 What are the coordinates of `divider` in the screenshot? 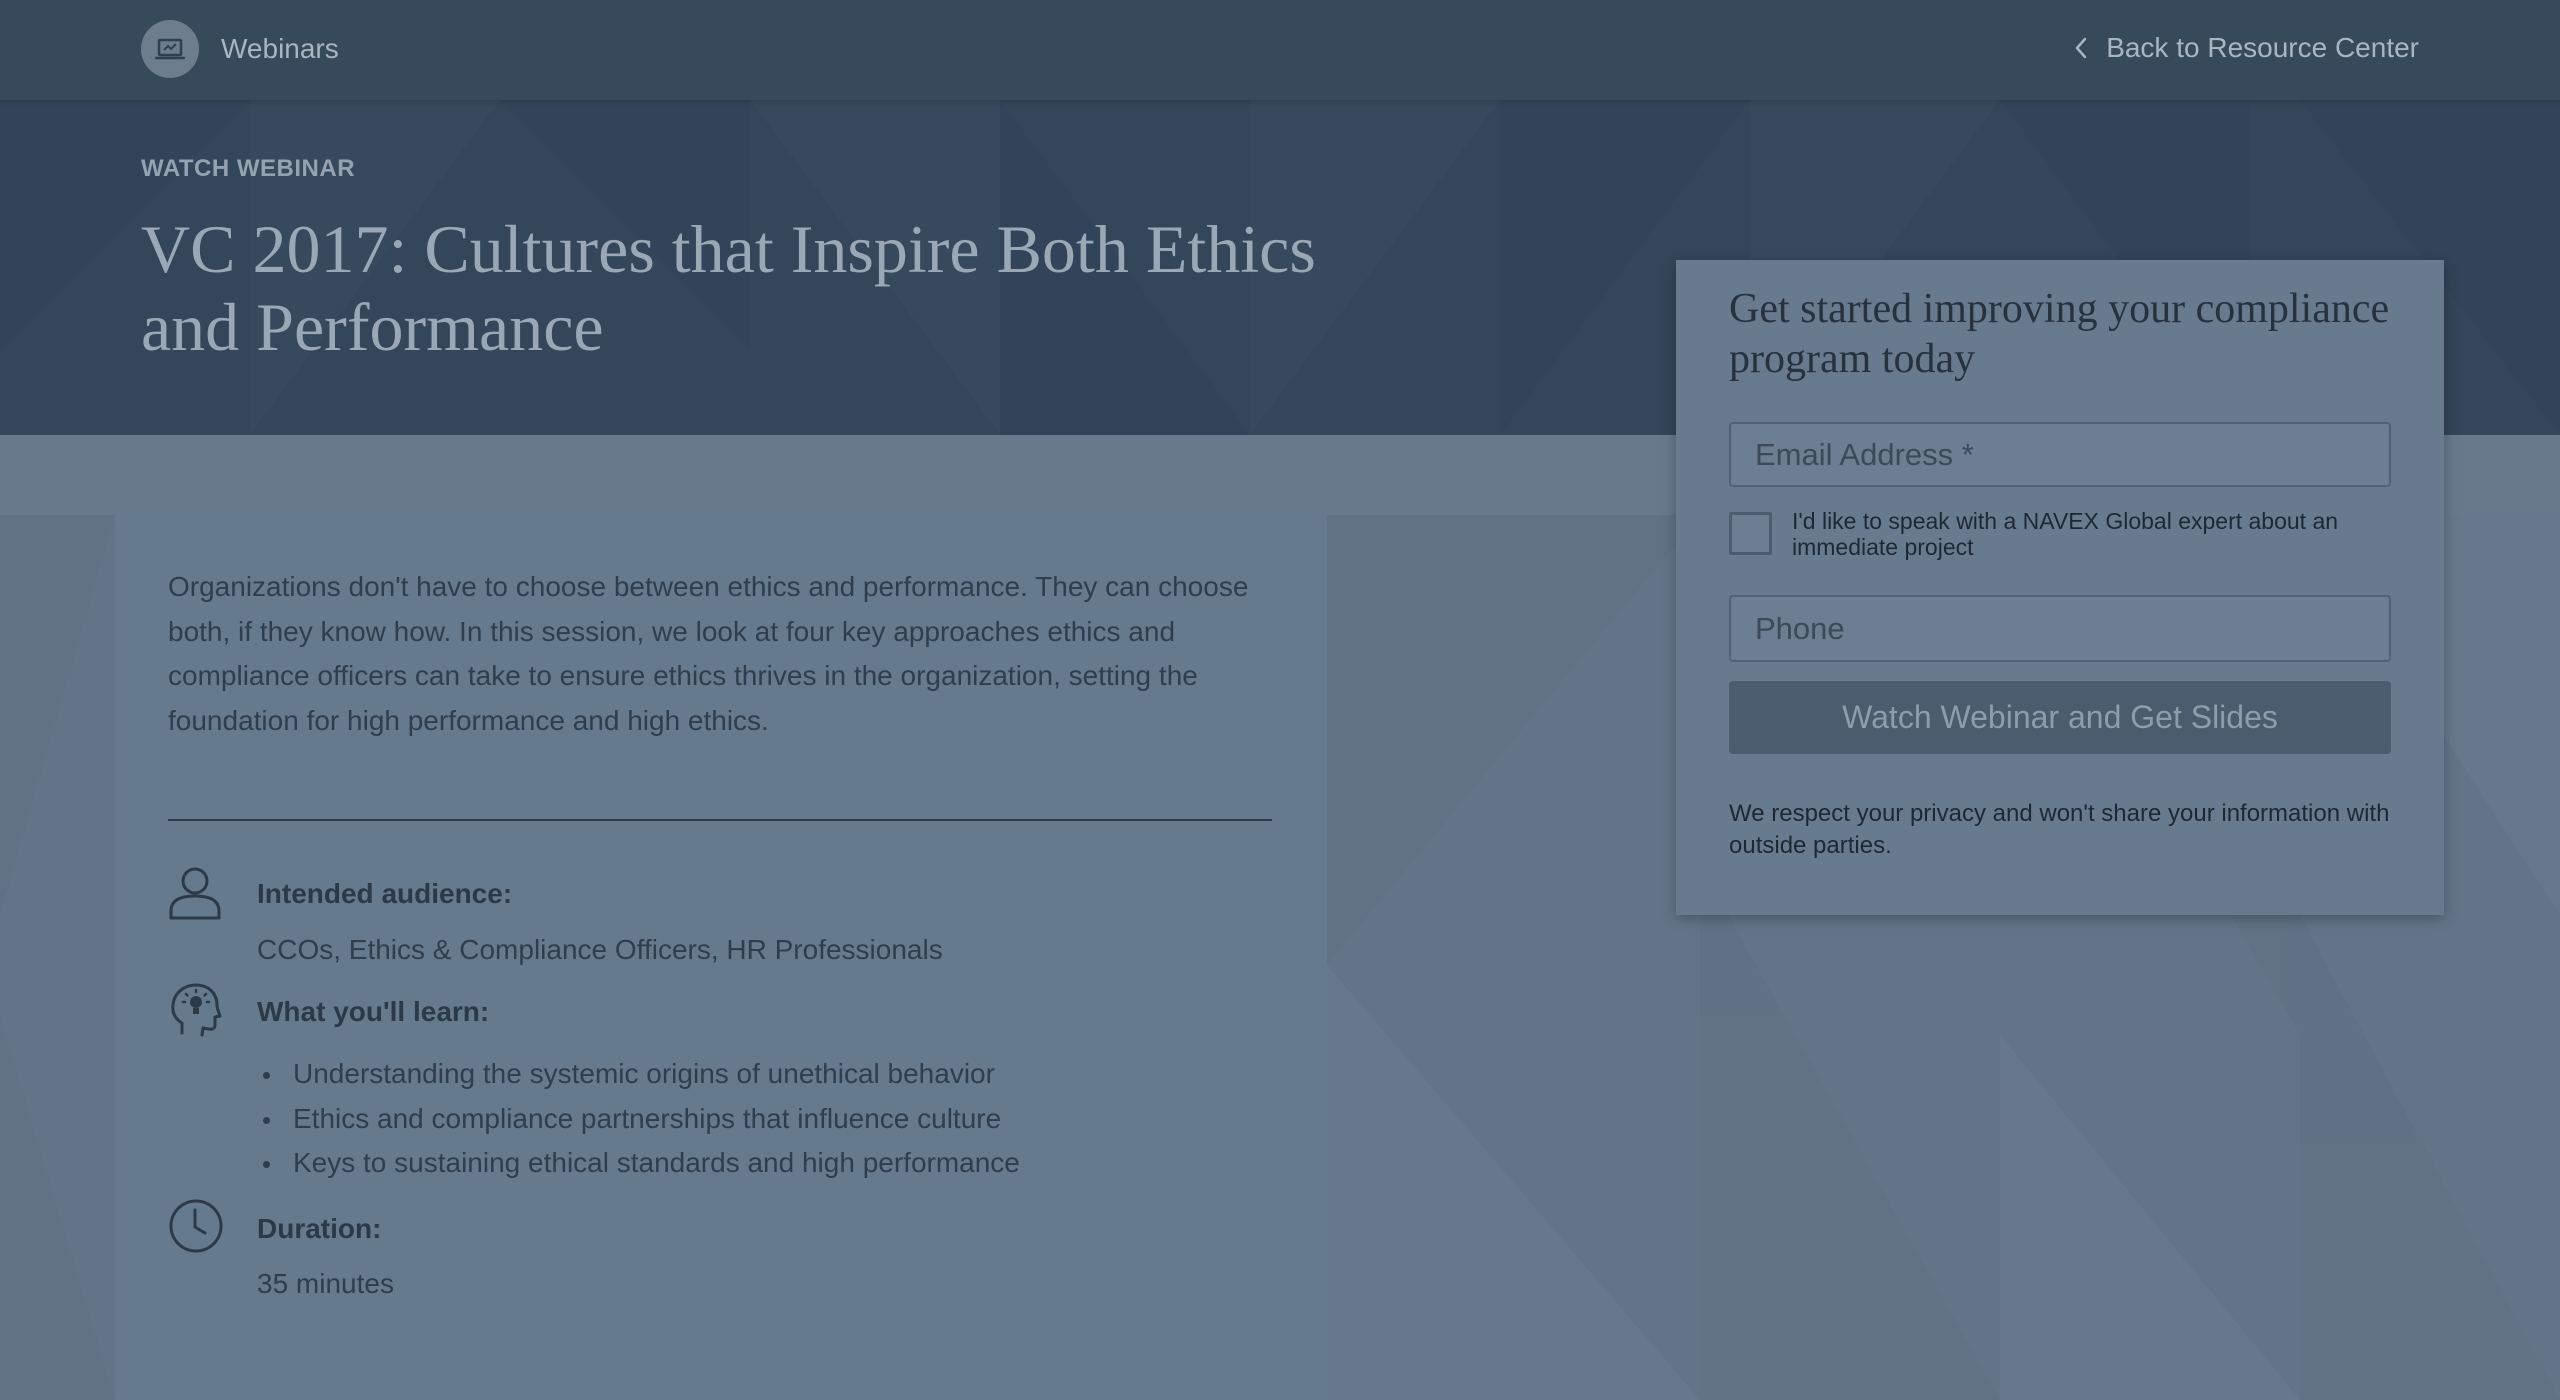 It's located at (720, 820).